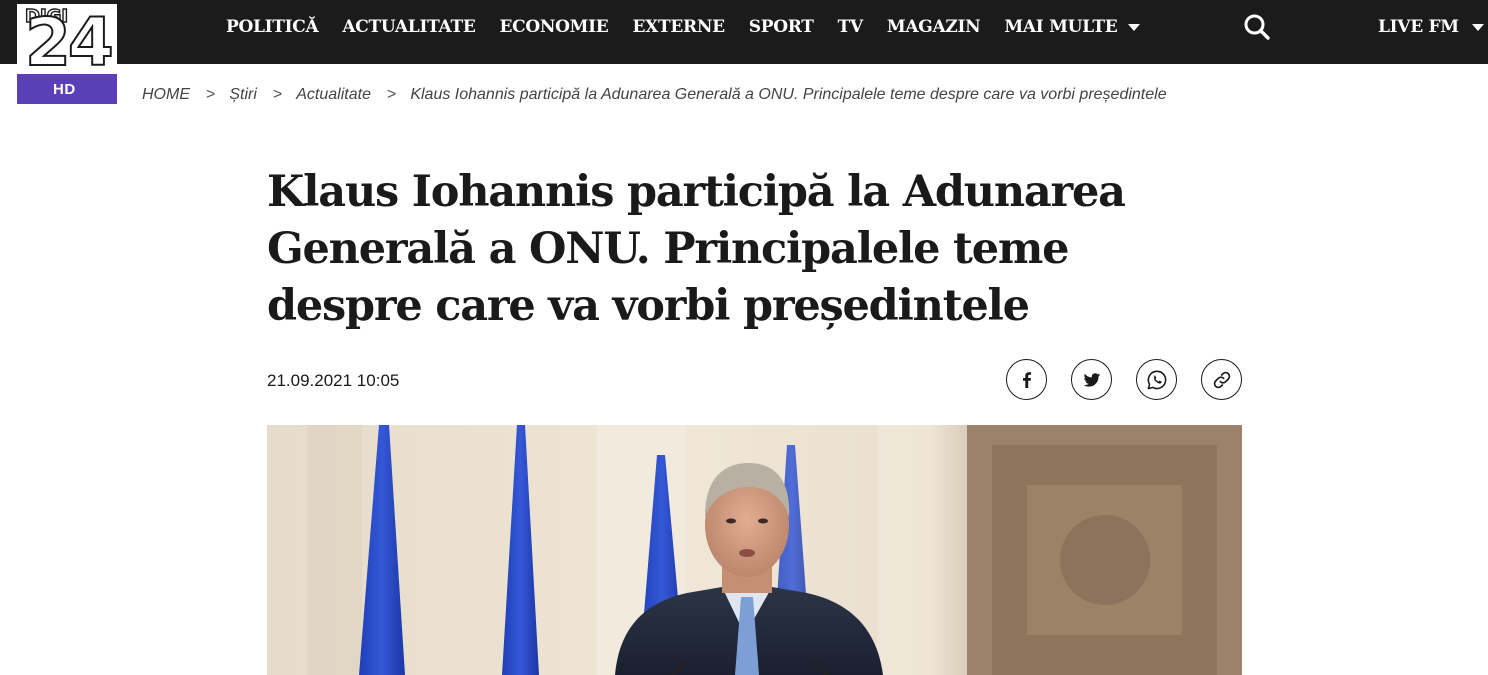 This screenshot has width=1488, height=675. I want to click on nav-item-sport: SPORT, so click(781, 27).